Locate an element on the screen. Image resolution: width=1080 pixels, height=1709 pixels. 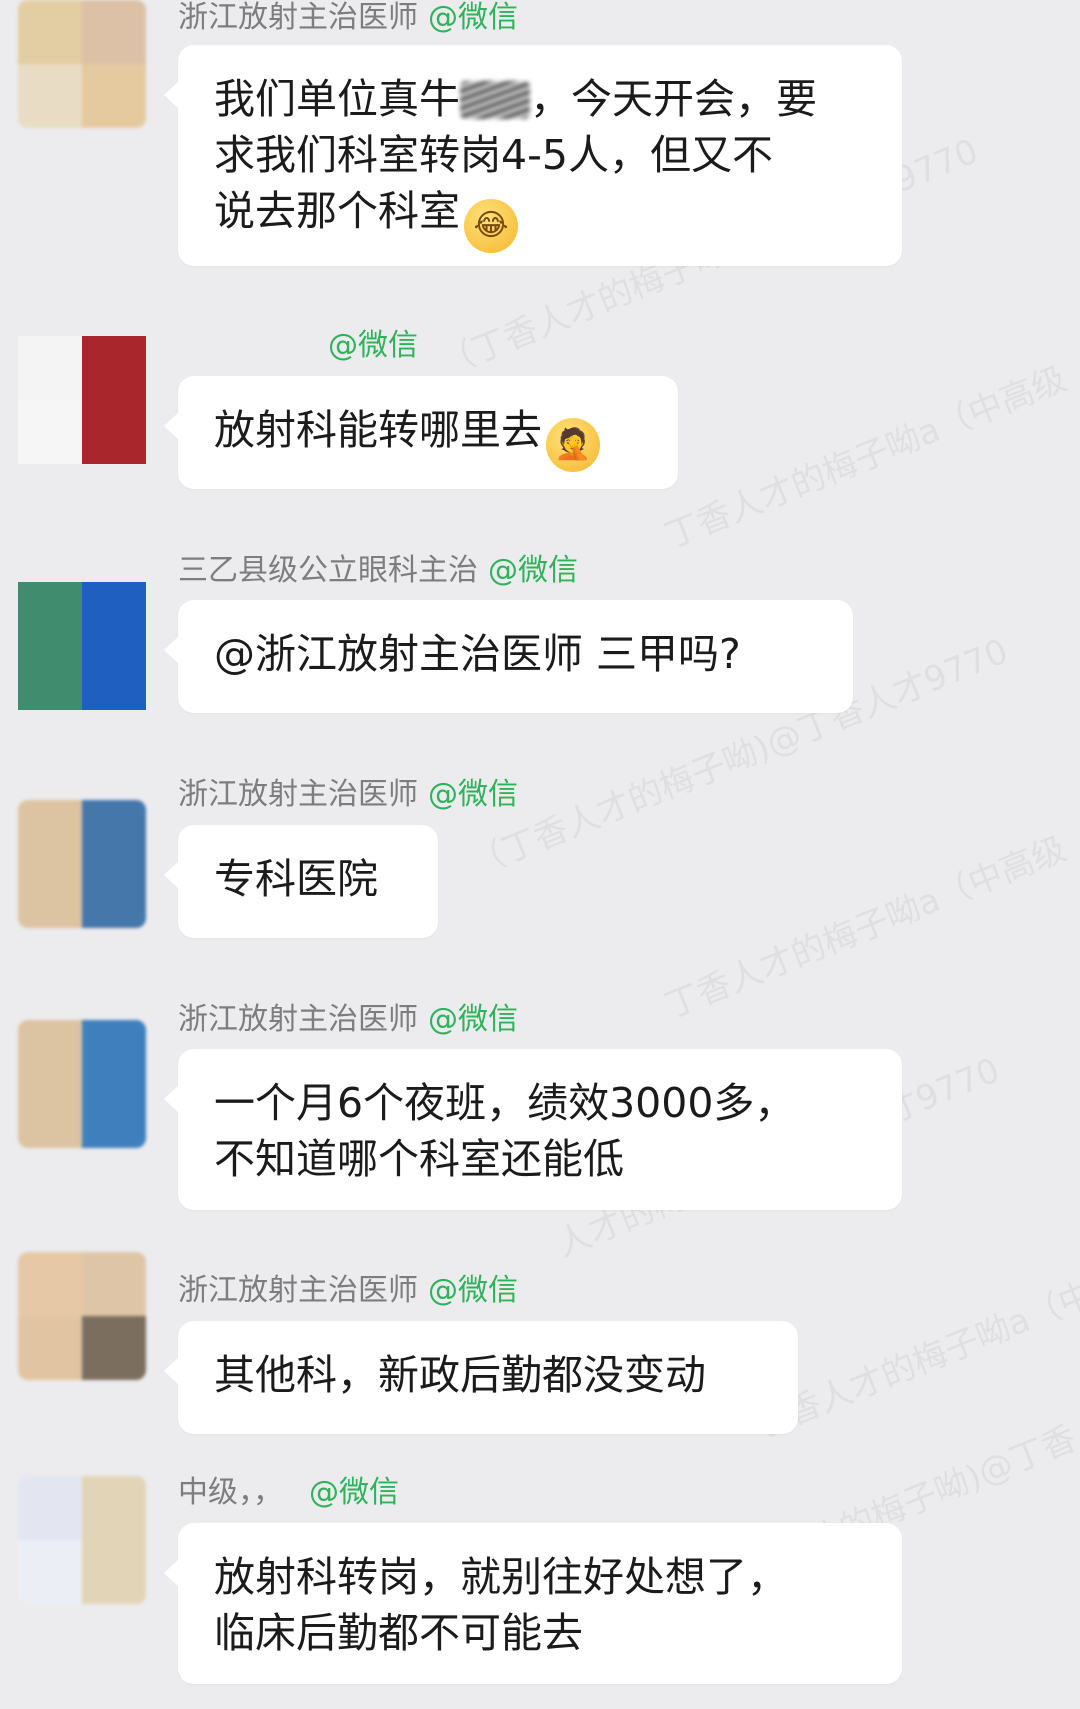
facepalm-emoji: 🤦 is located at coordinates (573, 445).